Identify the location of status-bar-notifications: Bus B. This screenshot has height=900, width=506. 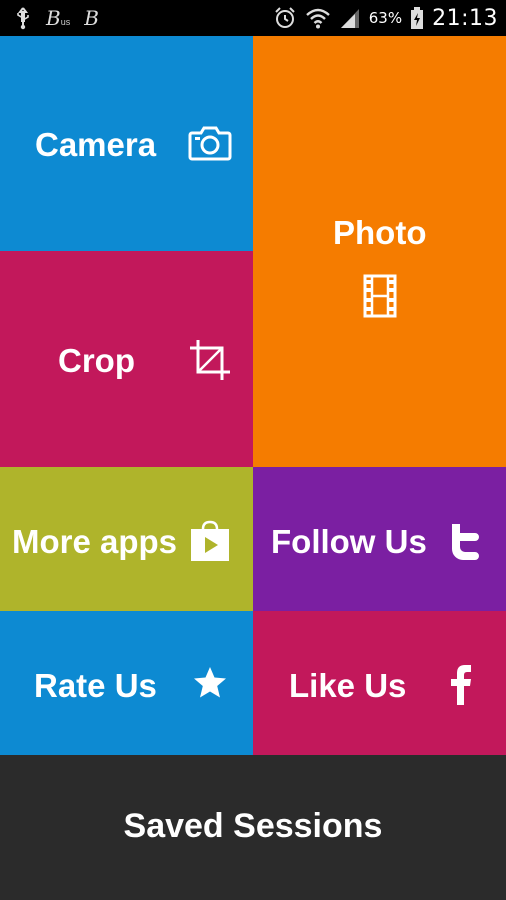
(56, 18).